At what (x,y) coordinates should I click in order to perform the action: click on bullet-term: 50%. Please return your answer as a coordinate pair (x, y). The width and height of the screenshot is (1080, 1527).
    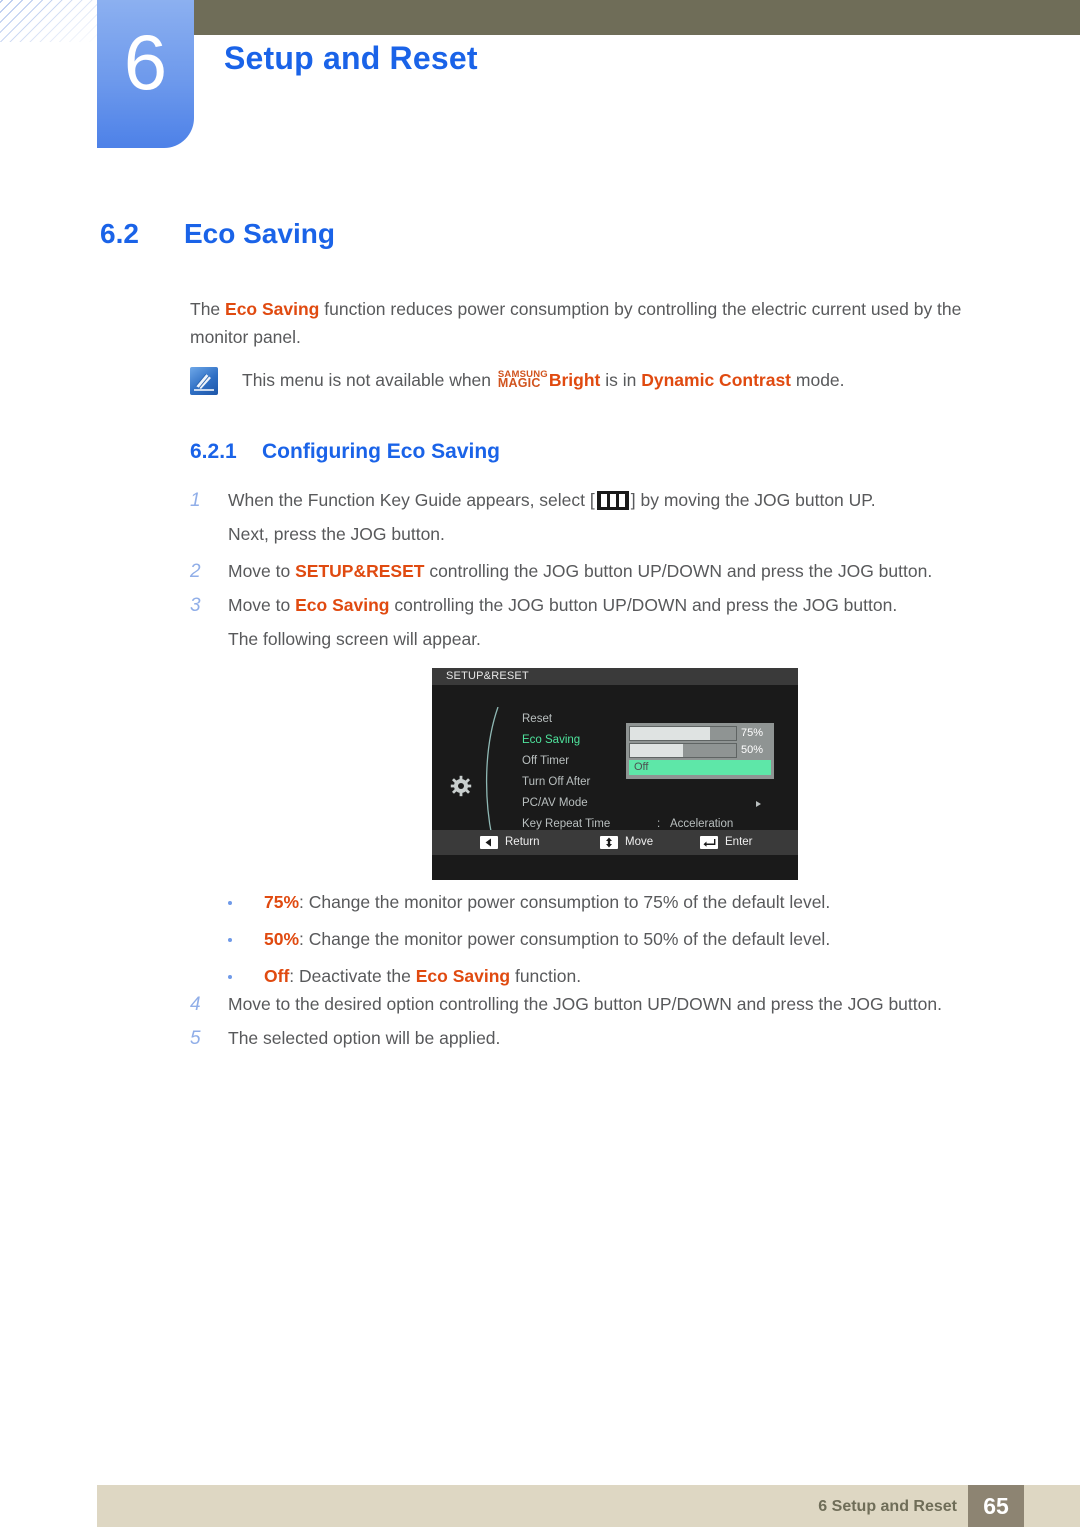
    Looking at the image, I should click on (282, 939).